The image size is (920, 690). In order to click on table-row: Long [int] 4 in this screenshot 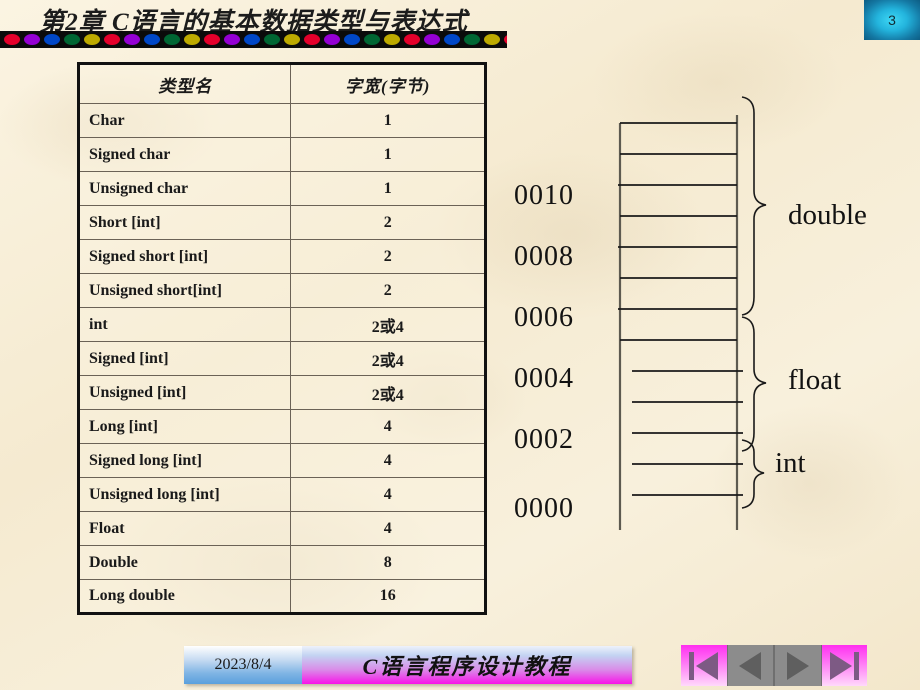, I will do `click(281, 426)`.